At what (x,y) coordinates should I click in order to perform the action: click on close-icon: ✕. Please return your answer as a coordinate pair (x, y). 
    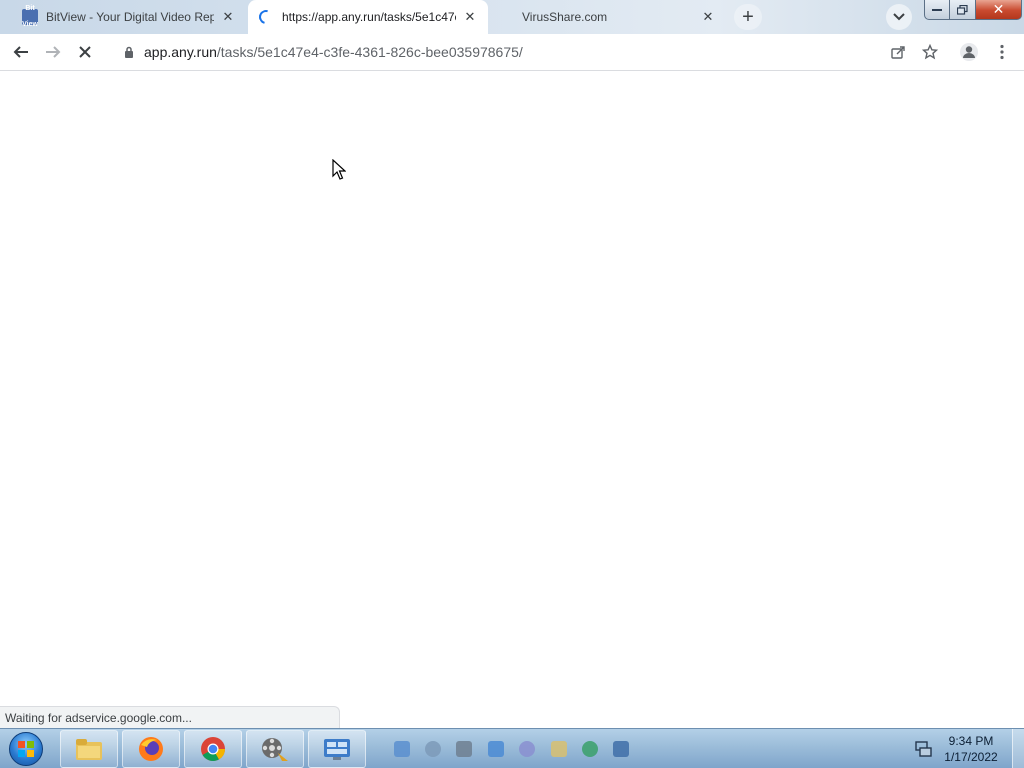
    Looking at the image, I should click on (998, 9).